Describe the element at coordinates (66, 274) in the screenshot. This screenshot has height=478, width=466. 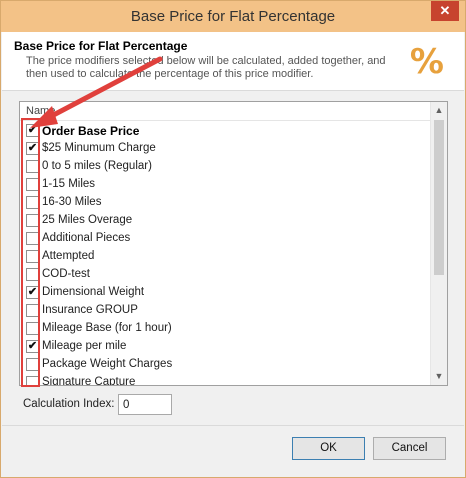
I see `list-item-label: COD-test` at that location.